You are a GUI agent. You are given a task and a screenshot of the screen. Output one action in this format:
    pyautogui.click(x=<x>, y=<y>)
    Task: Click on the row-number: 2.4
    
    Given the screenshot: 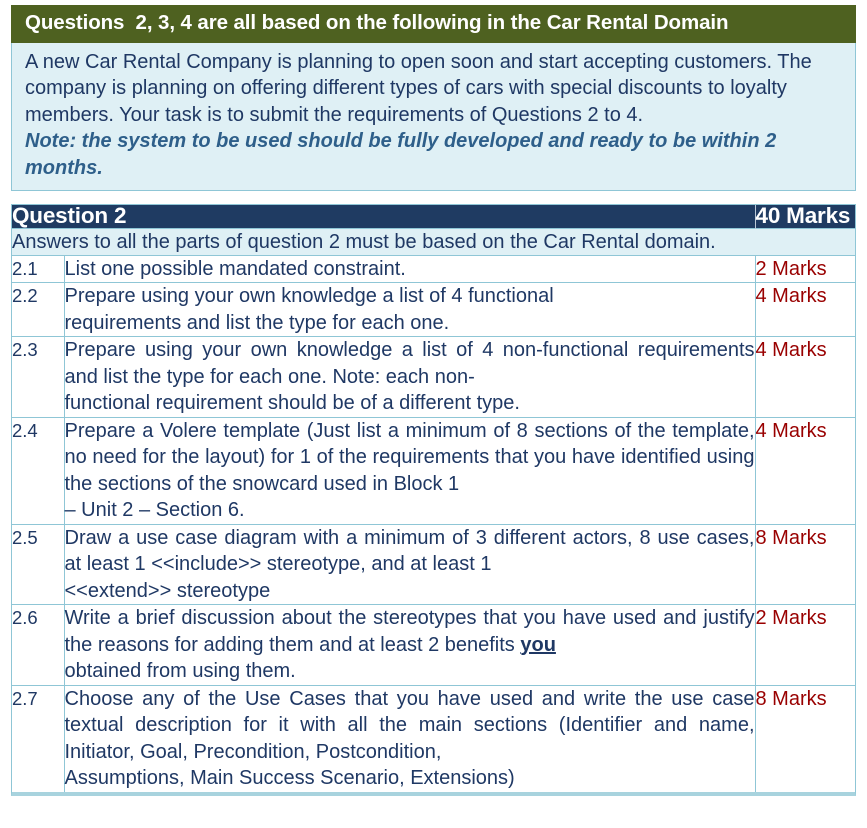 What is the action you would take?
    pyautogui.click(x=38, y=471)
    